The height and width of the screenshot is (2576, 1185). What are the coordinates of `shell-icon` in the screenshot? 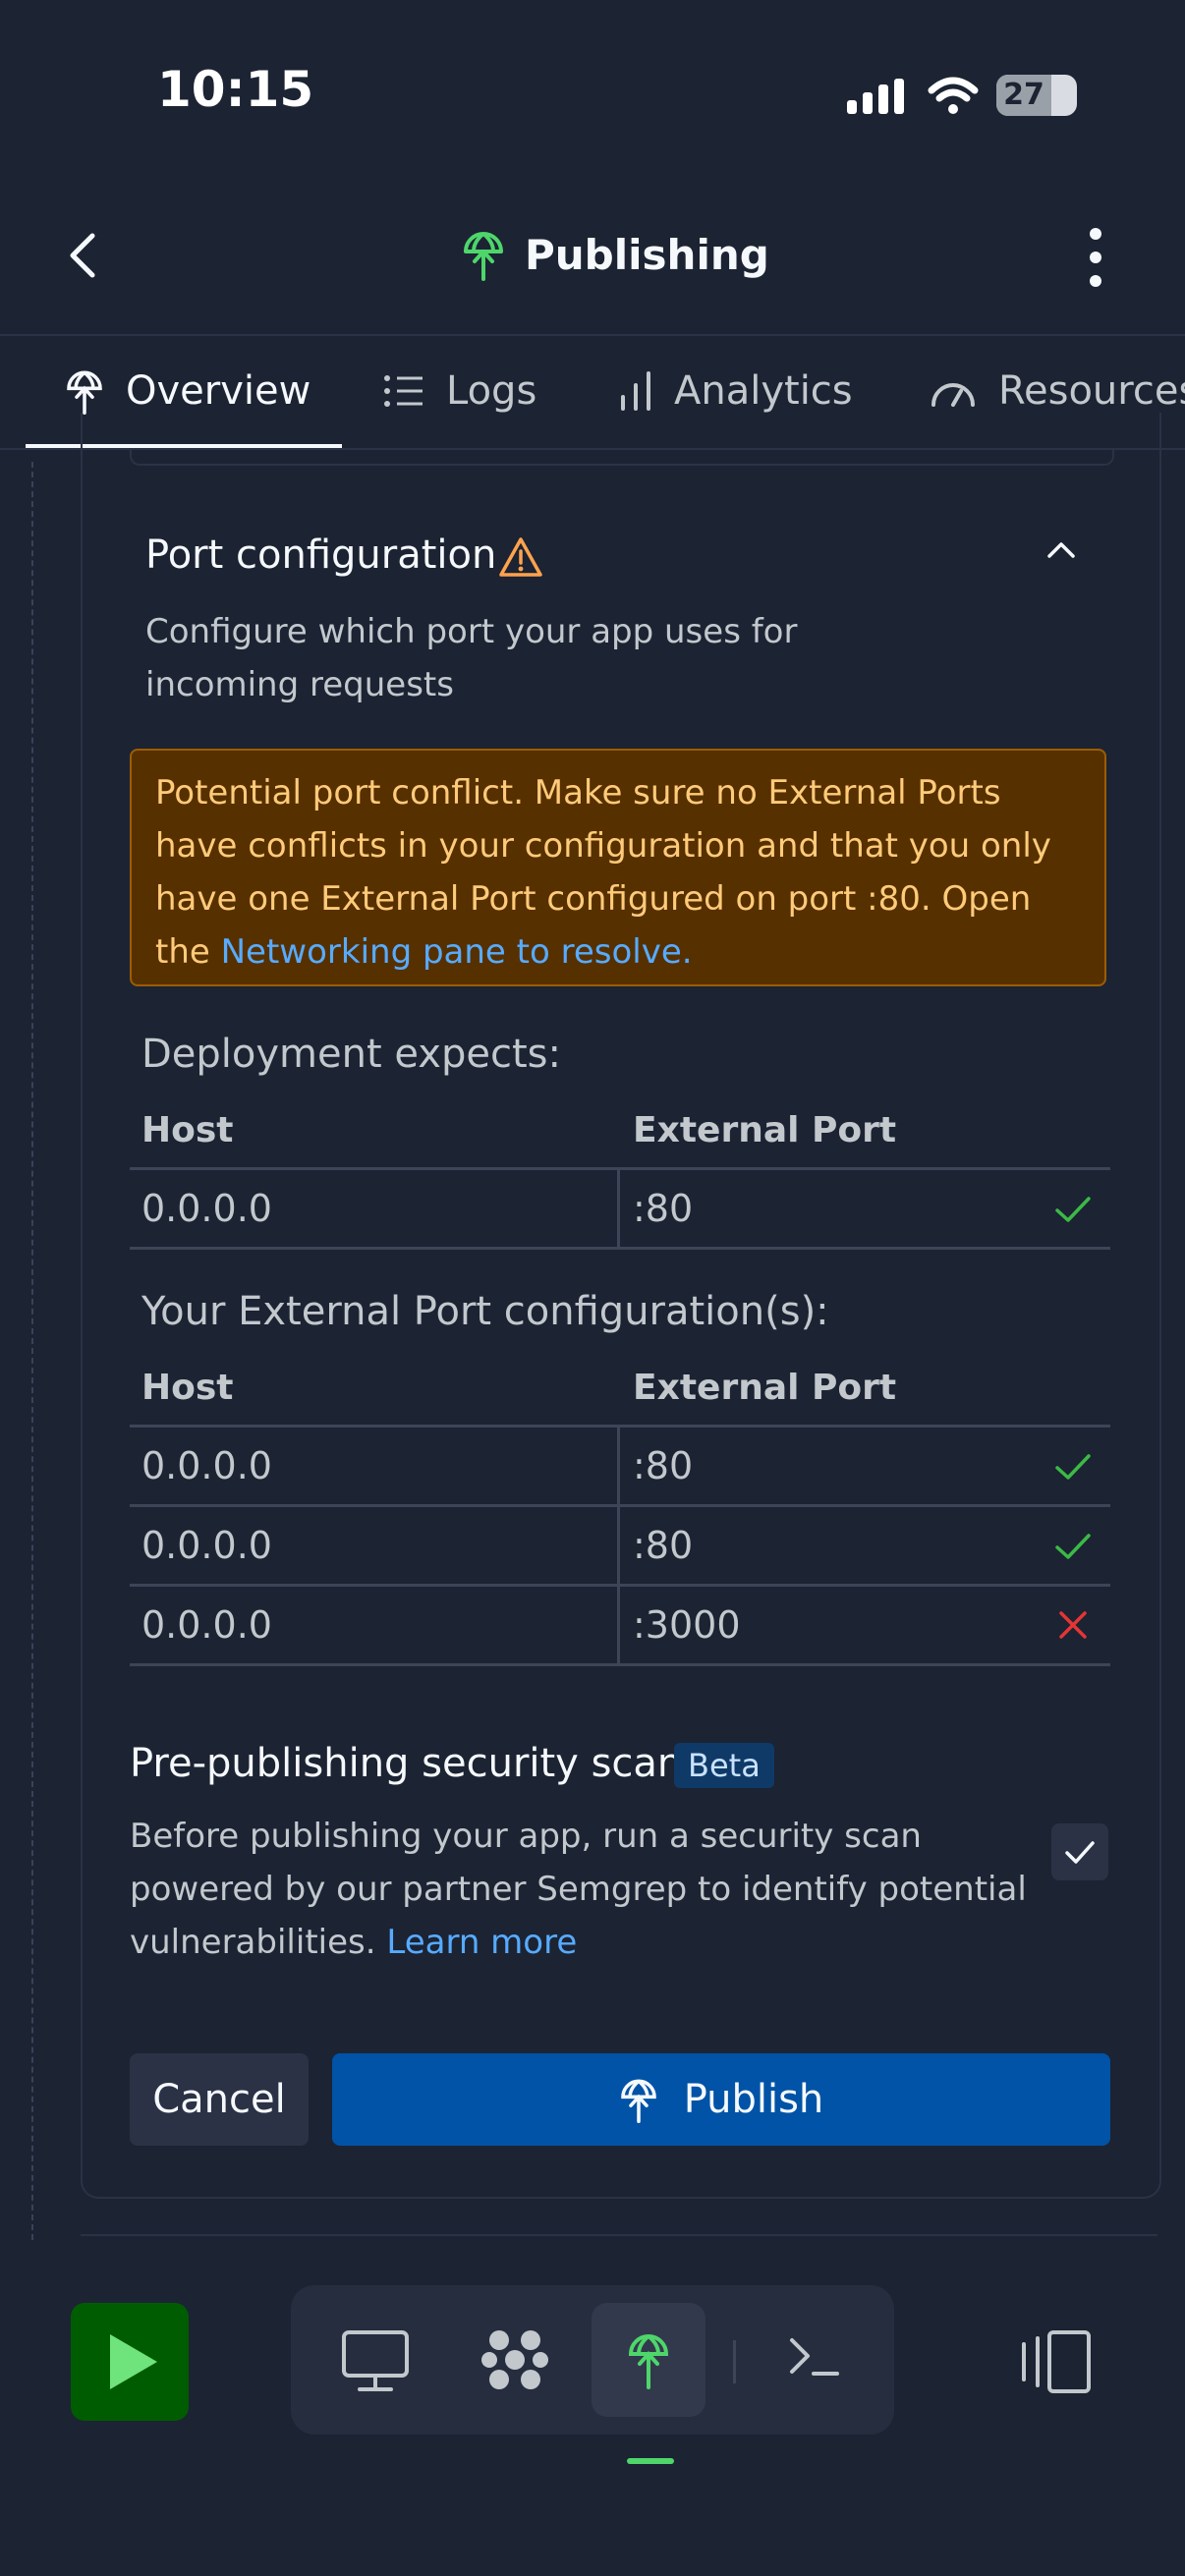 It's located at (815, 2357).